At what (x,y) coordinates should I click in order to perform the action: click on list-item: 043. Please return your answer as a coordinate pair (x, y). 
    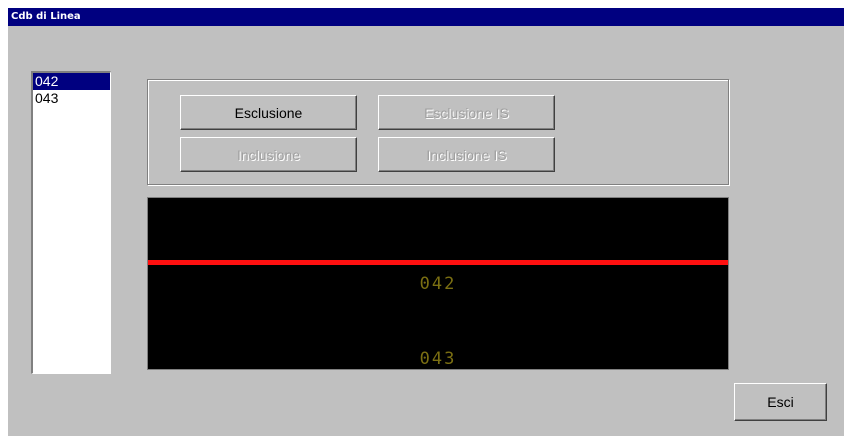
    Looking at the image, I should click on (71, 98).